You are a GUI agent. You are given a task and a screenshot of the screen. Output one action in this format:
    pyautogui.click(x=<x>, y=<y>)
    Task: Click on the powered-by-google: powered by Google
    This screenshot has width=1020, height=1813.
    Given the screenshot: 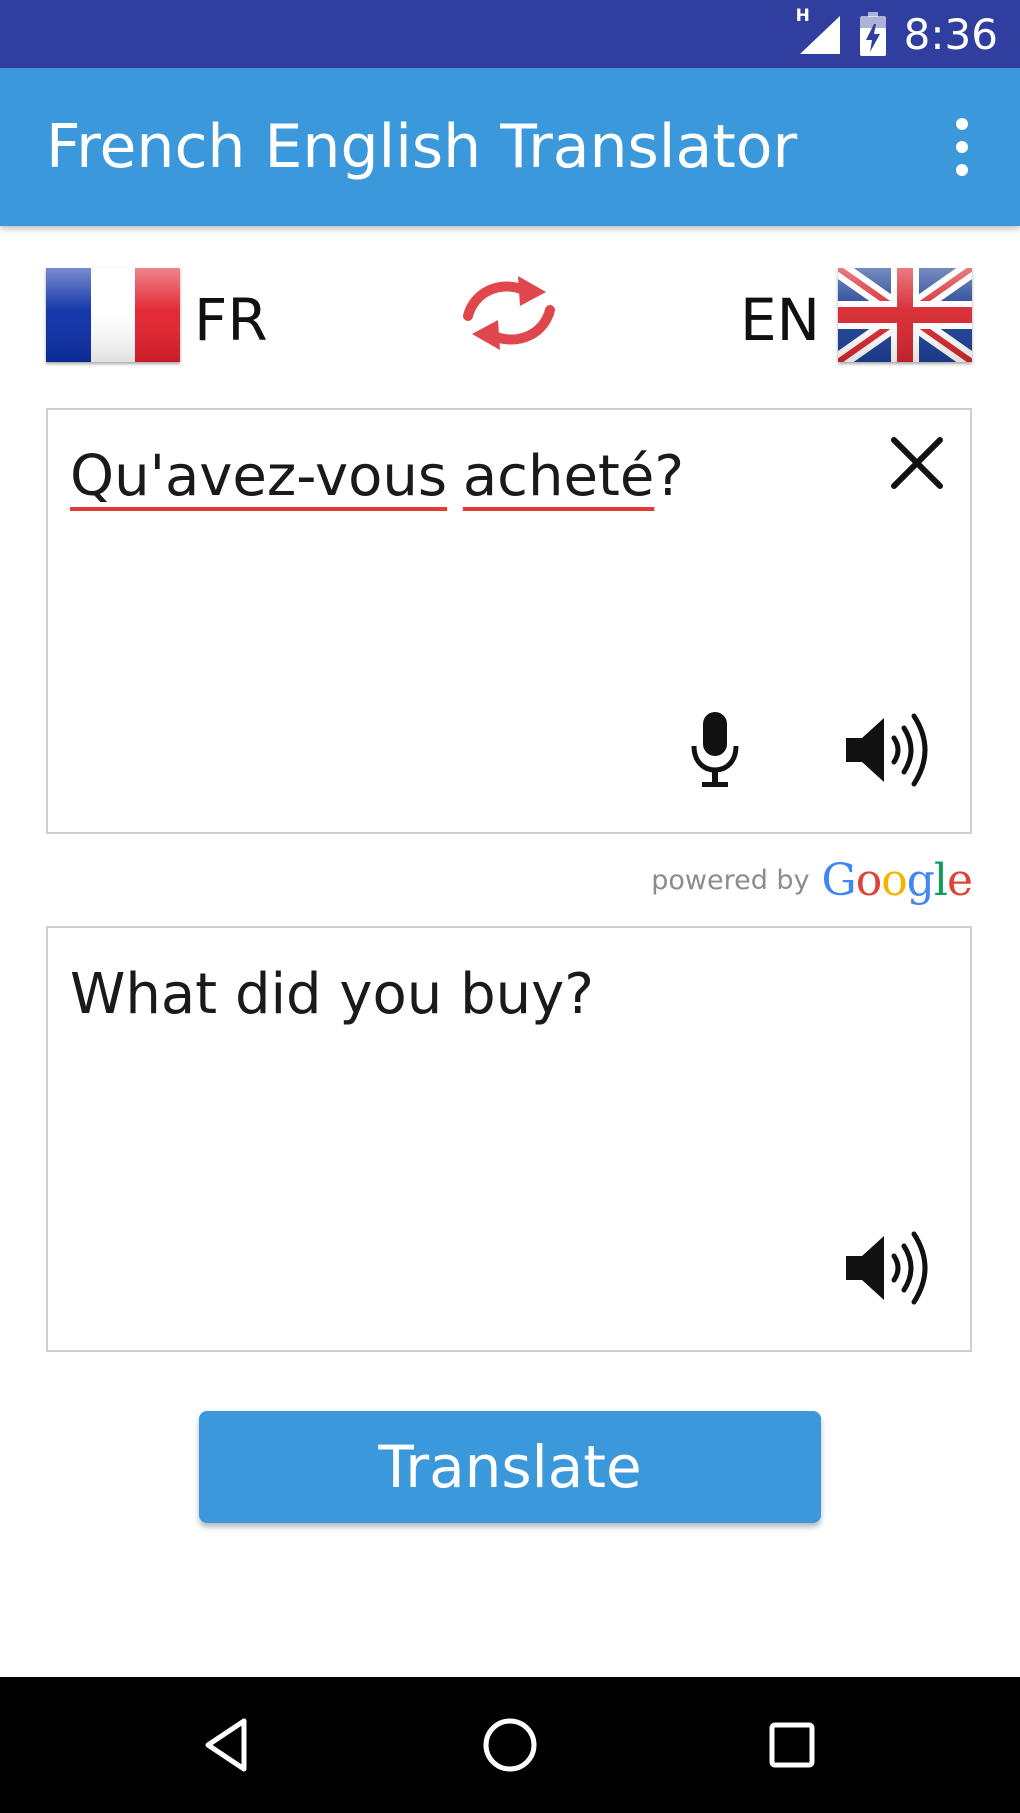 What is the action you would take?
    pyautogui.click(x=812, y=880)
    